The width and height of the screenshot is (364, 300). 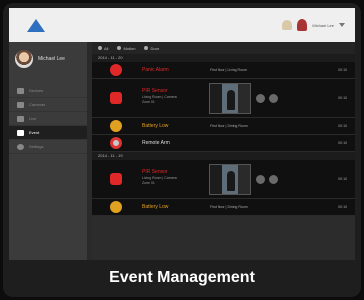 I want to click on device-icon, so click(x=20, y=90).